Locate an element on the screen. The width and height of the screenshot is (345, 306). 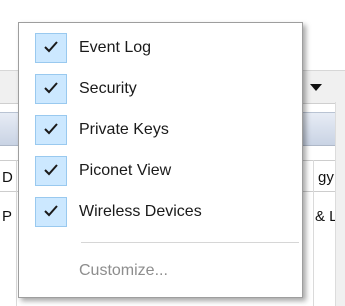
menu-item-event-log: Event Log is located at coordinates (160, 49).